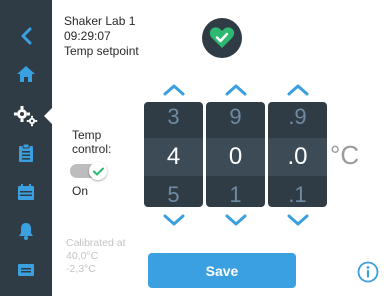 The width and height of the screenshot is (384, 296). What do you see at coordinates (101, 51) in the screenshot?
I see `page-title: Temp setpoint` at bounding box center [101, 51].